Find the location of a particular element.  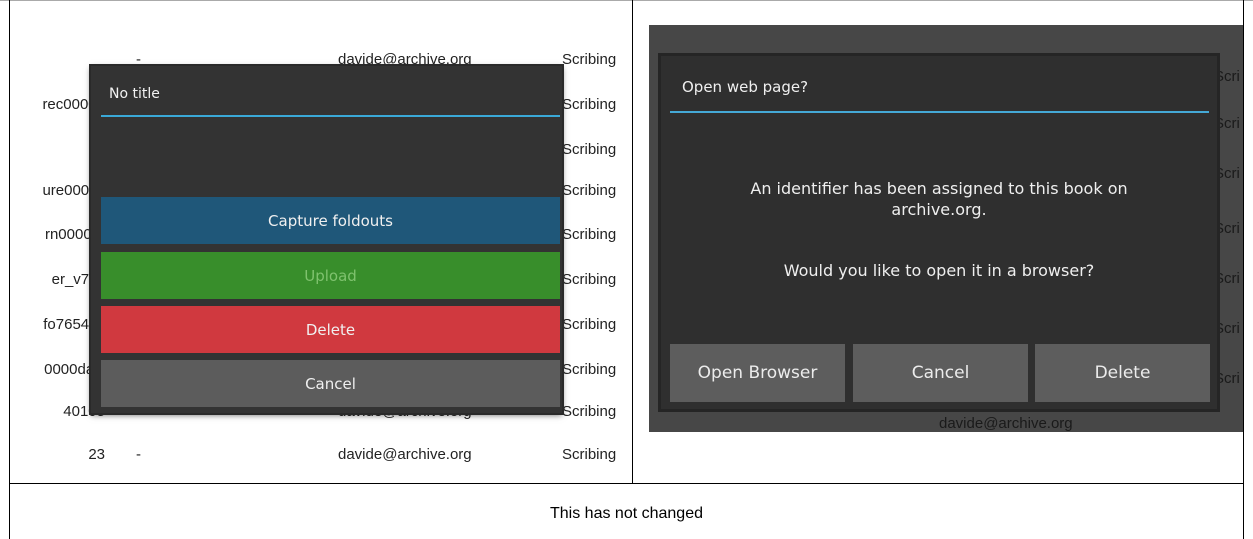

caption-text: This has not changed is located at coordinates (626, 513).